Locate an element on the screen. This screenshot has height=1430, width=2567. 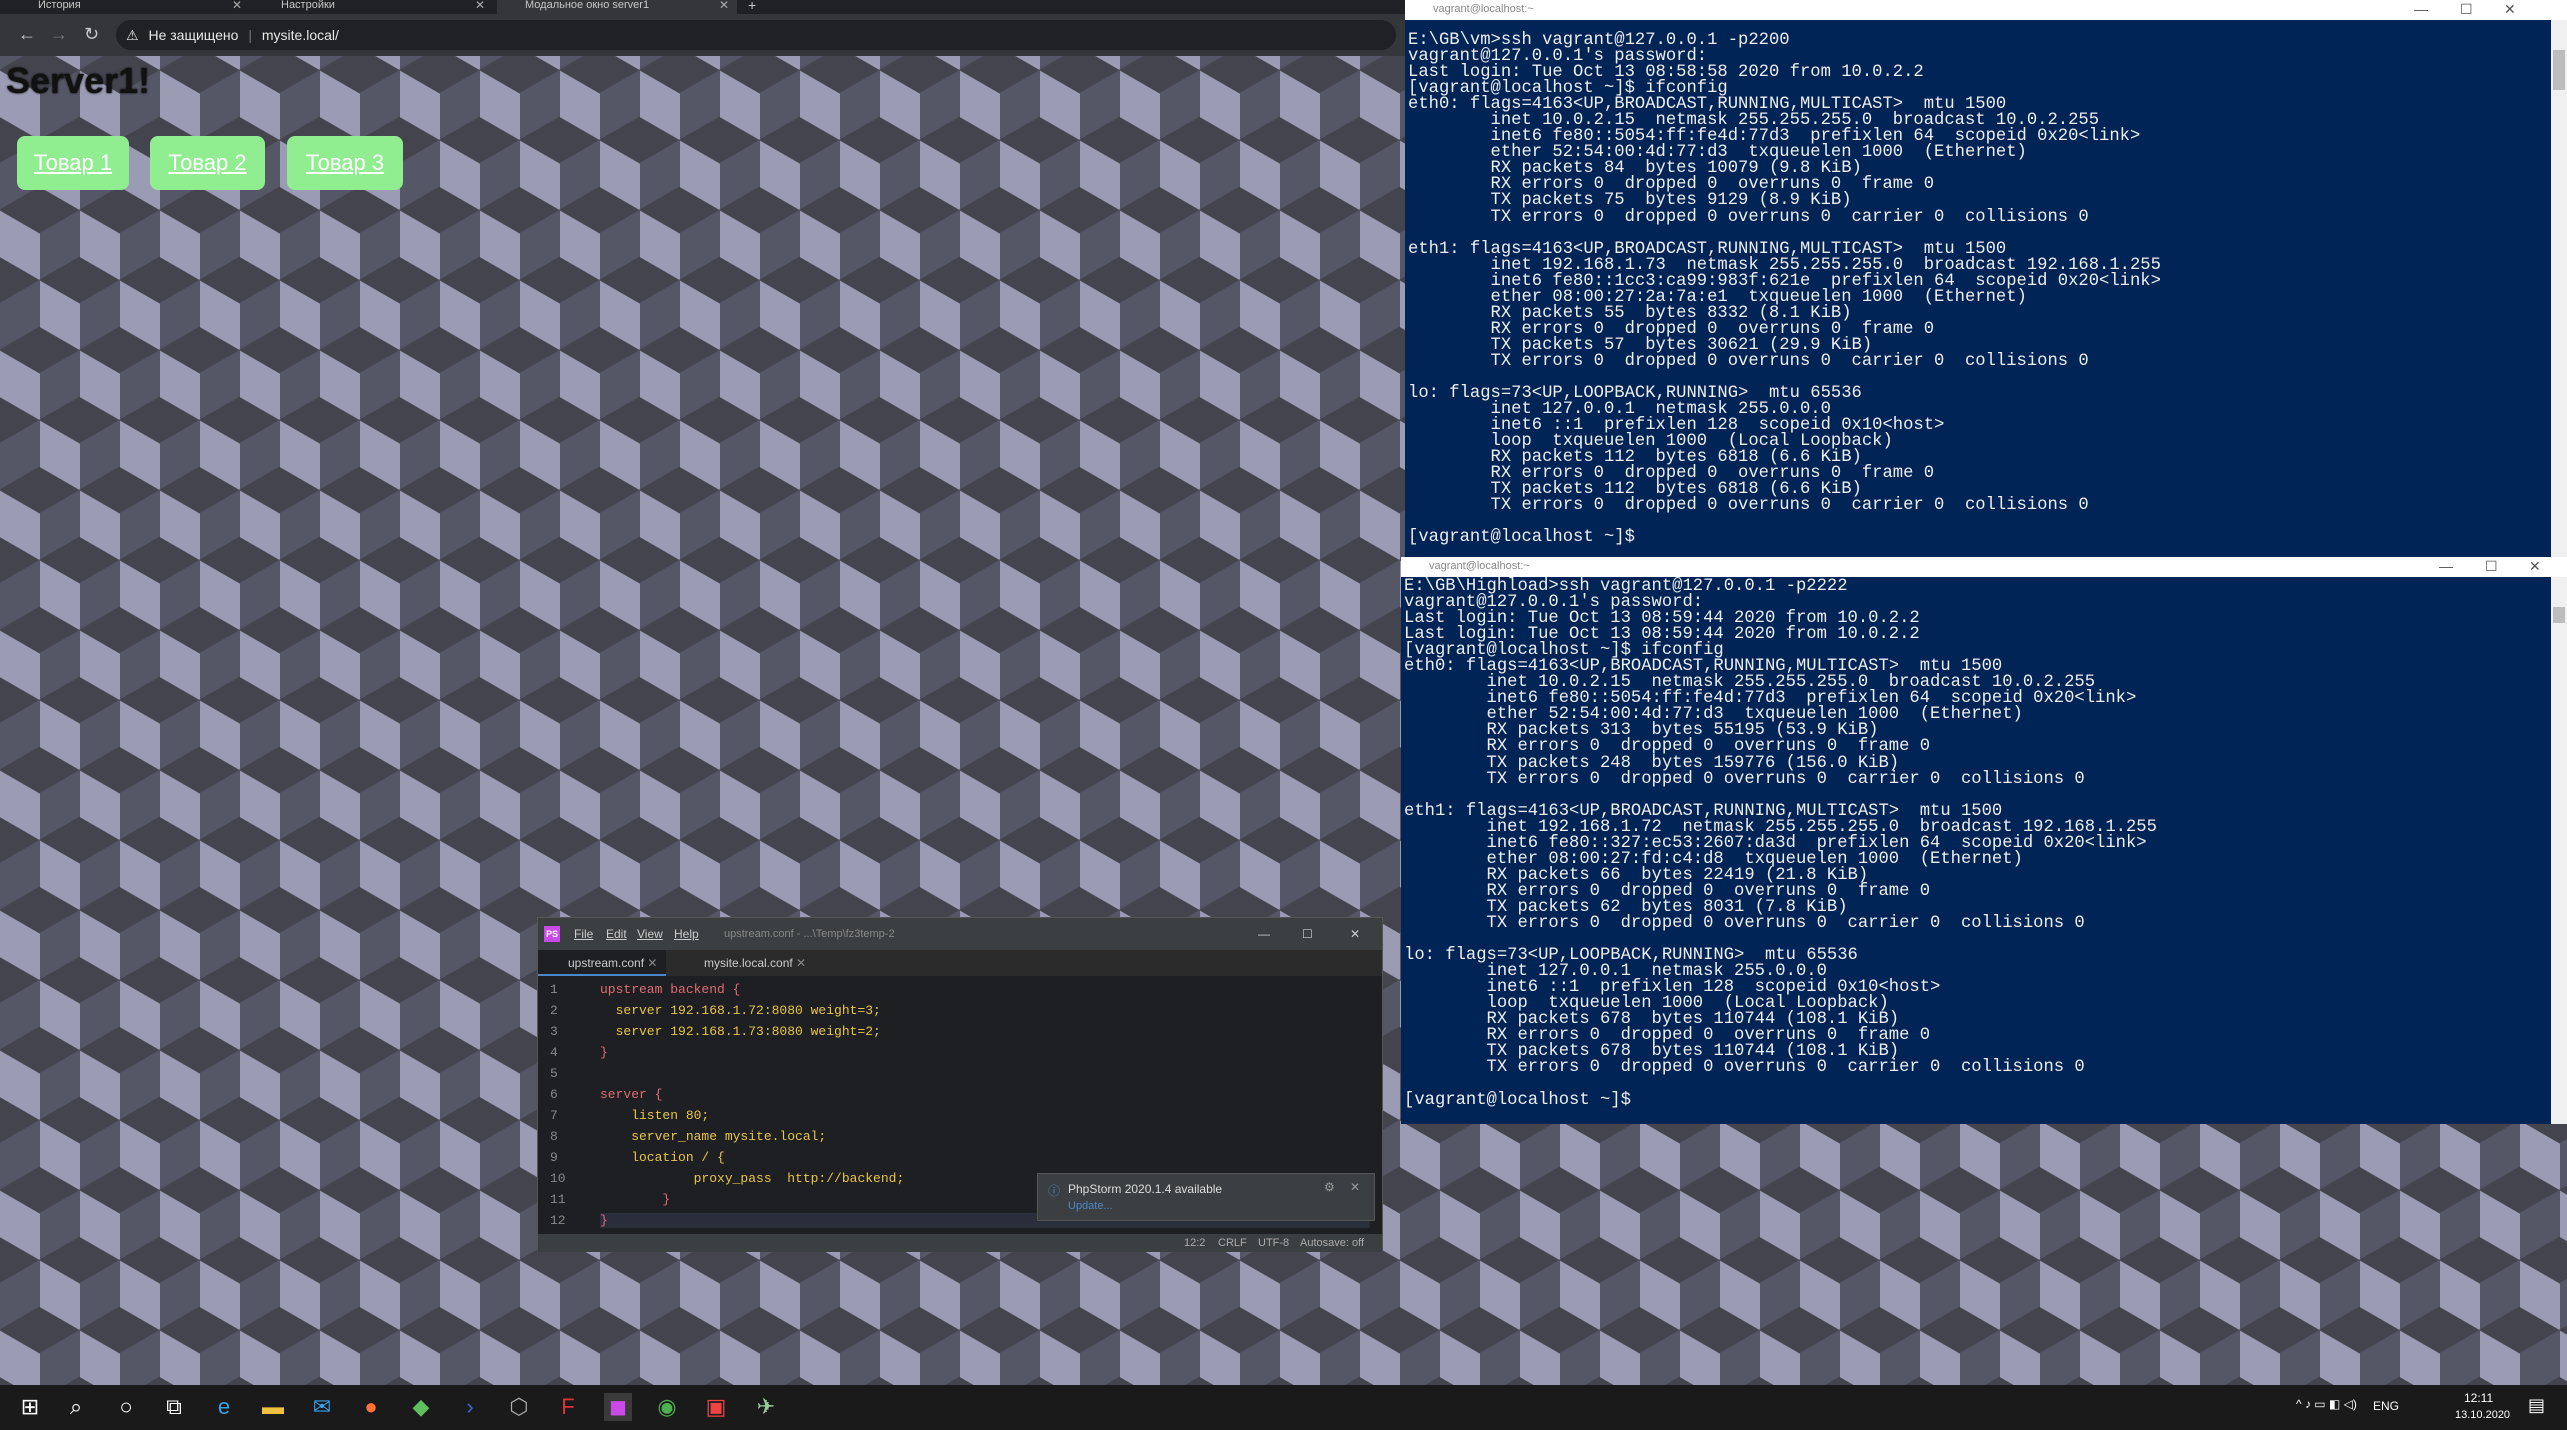
ide-title: upstream.conf - ...\Temp\fz3temp-2 is located at coordinates (809, 934).